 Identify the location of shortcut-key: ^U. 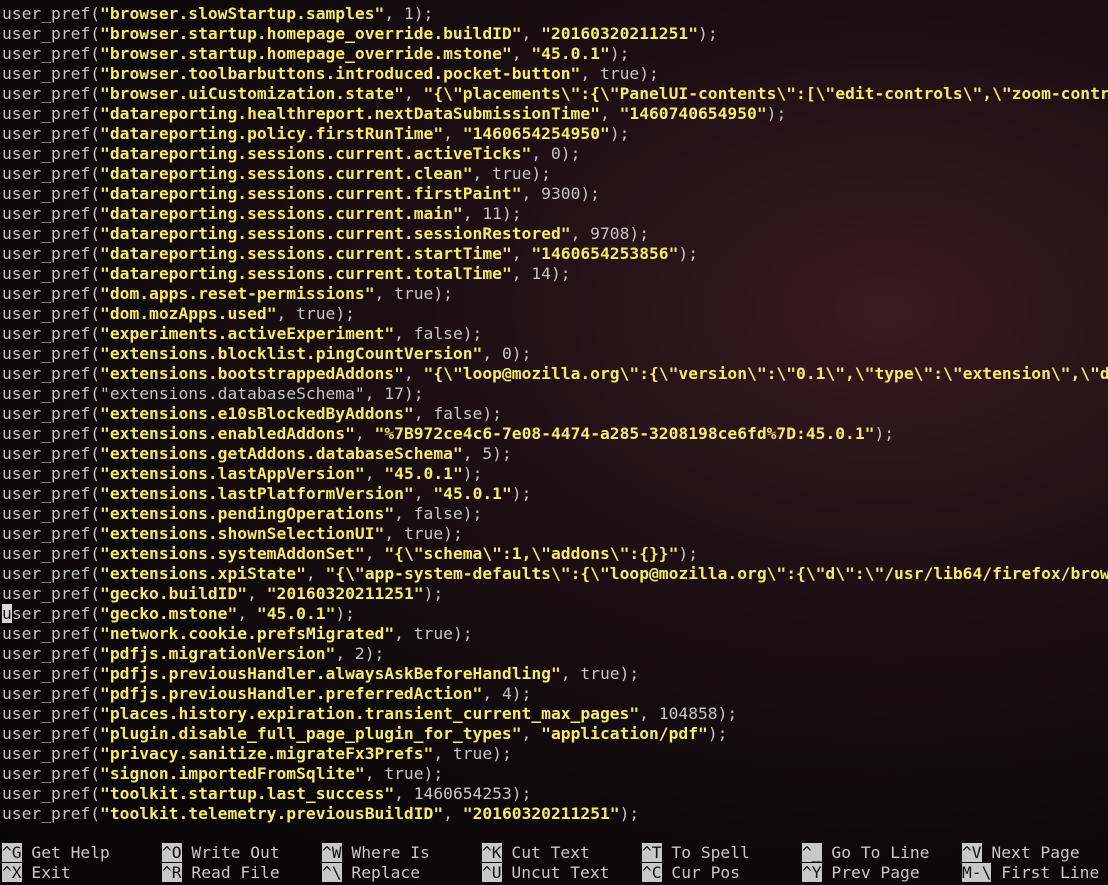
(492, 872).